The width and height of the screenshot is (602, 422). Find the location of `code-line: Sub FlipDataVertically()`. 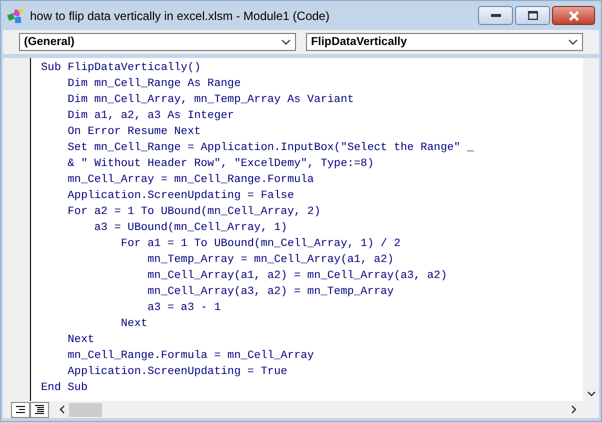

code-line: Sub FlipDataVertically() is located at coordinates (121, 68).